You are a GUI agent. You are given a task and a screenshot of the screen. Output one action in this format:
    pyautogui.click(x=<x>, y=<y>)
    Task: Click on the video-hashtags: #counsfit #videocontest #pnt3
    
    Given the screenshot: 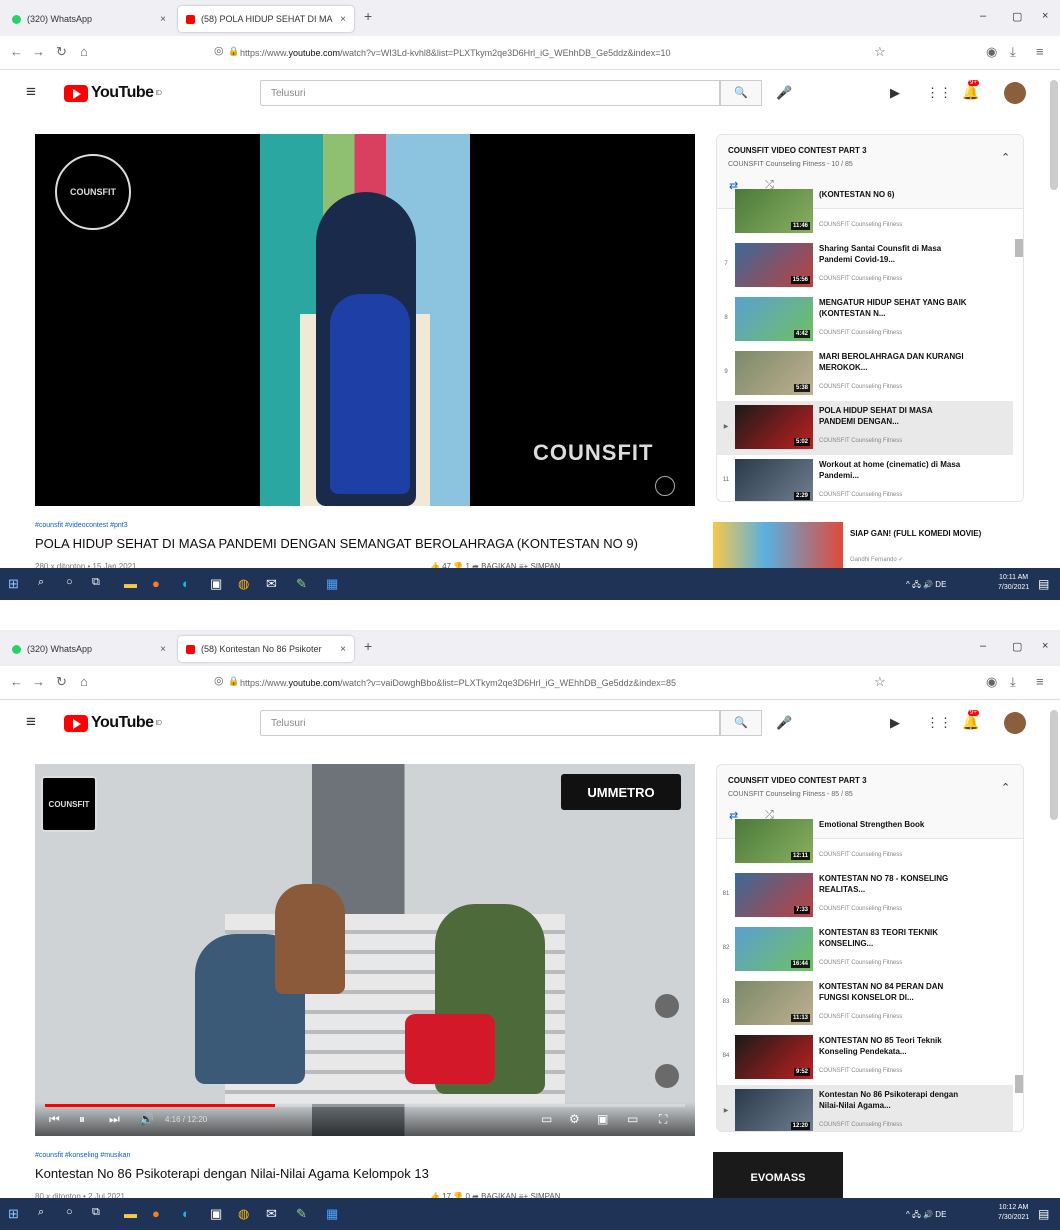 What is the action you would take?
    pyautogui.click(x=81, y=525)
    